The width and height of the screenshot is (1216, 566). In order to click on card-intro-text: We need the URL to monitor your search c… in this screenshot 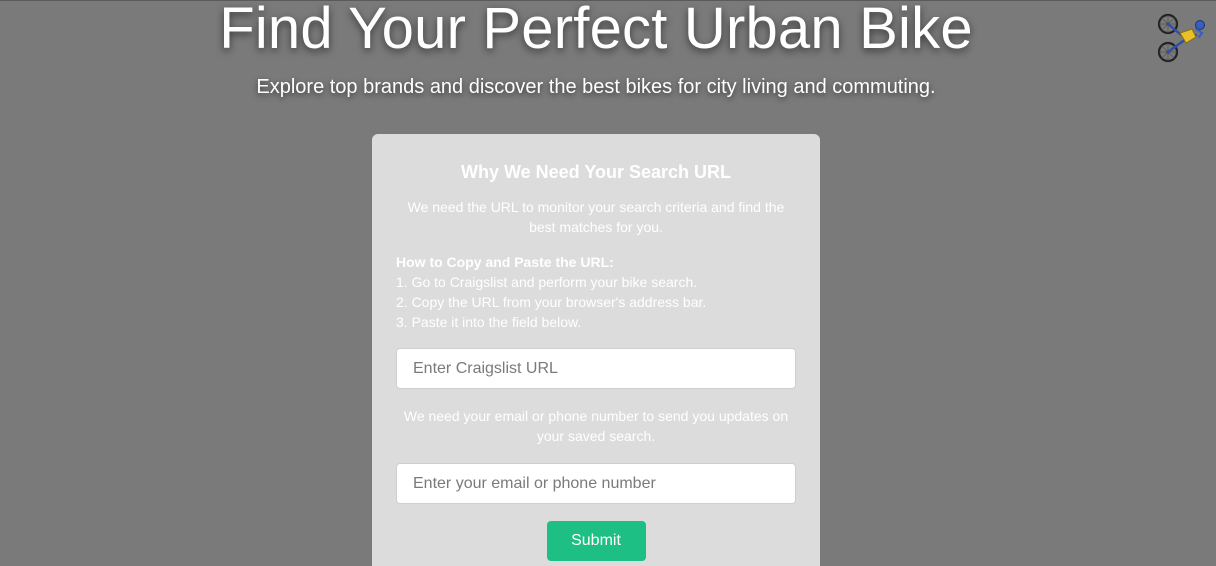, I will do `click(596, 217)`.